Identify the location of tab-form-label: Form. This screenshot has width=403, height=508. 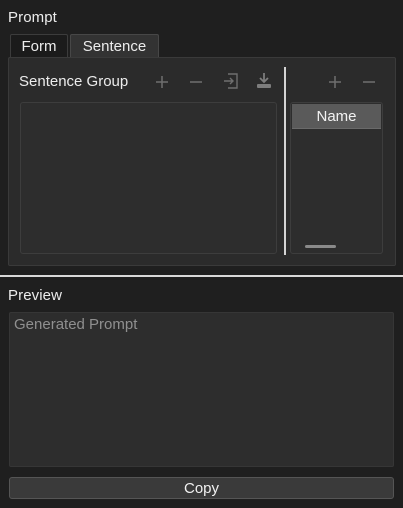
(39, 46).